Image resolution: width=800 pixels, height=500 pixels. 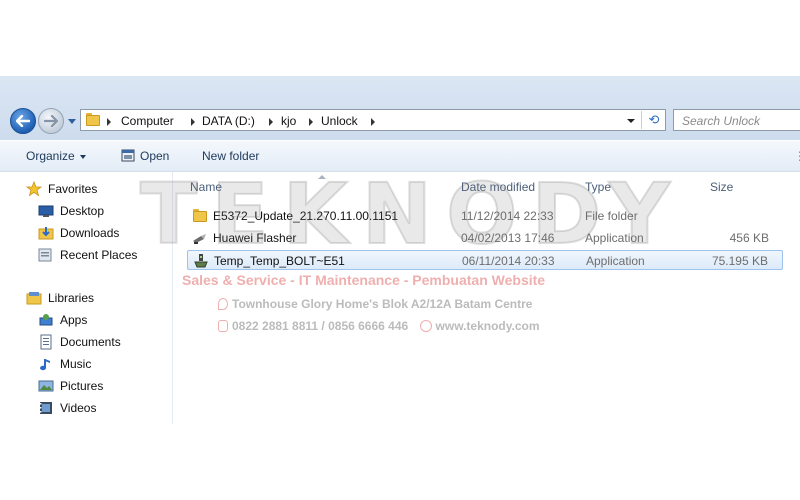 I want to click on sidebar-item-favorites: Favorites, so click(x=61, y=189).